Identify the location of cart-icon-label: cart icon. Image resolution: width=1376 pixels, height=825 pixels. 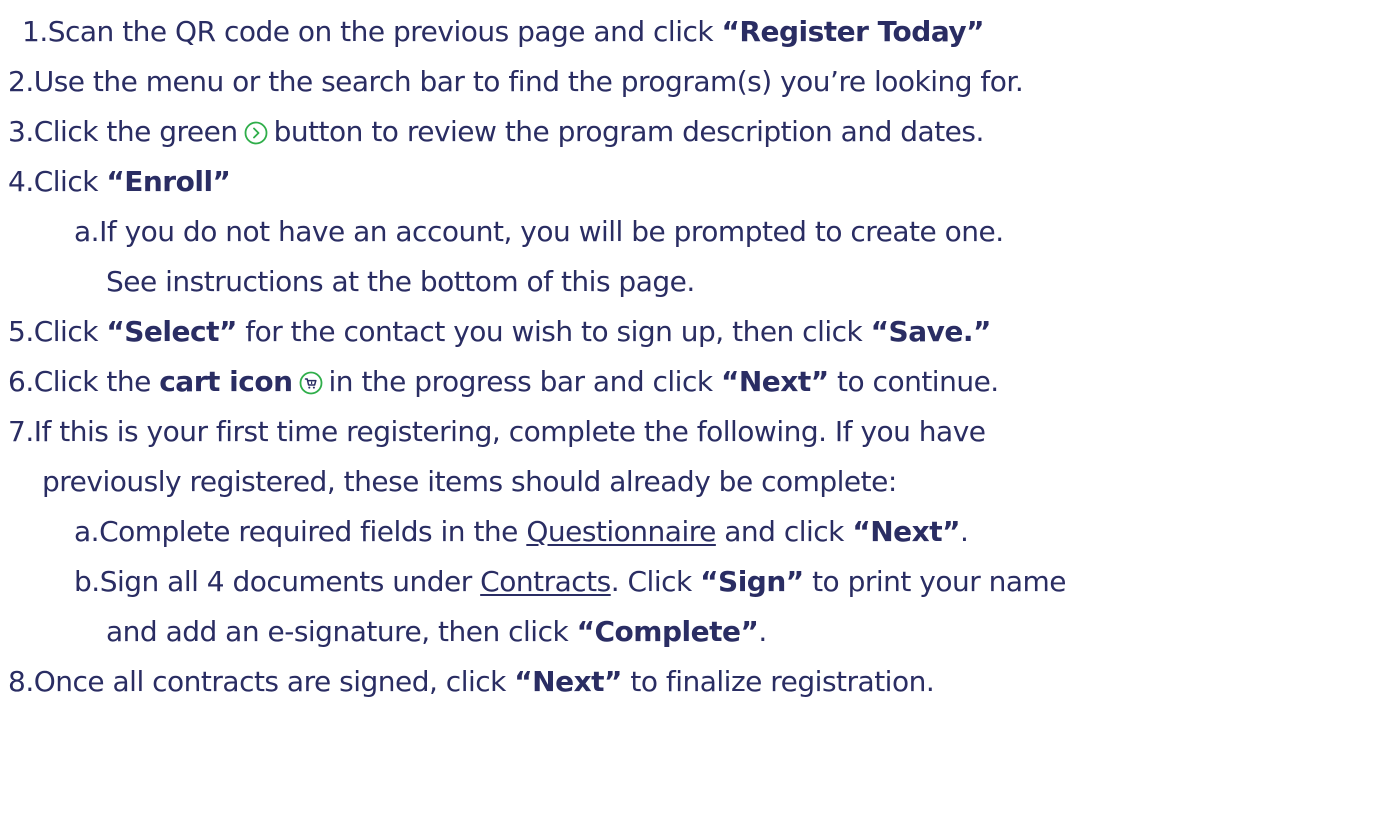
(226, 381).